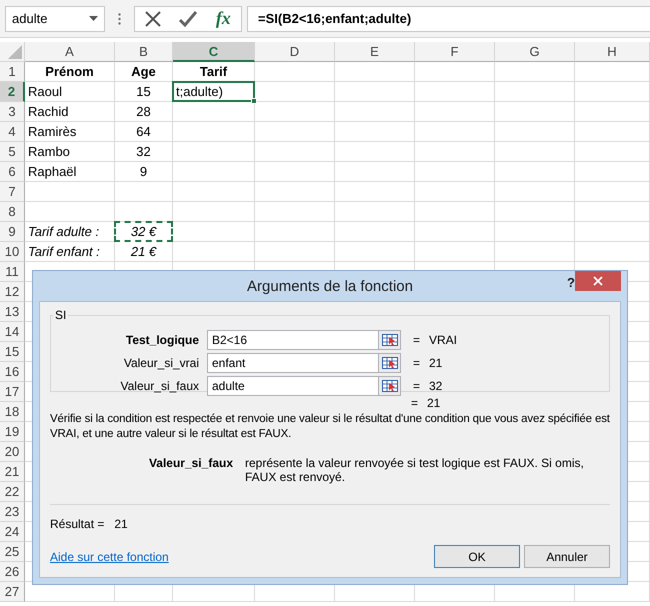  I want to click on table-cell: Tarif adulte :, so click(70, 232).